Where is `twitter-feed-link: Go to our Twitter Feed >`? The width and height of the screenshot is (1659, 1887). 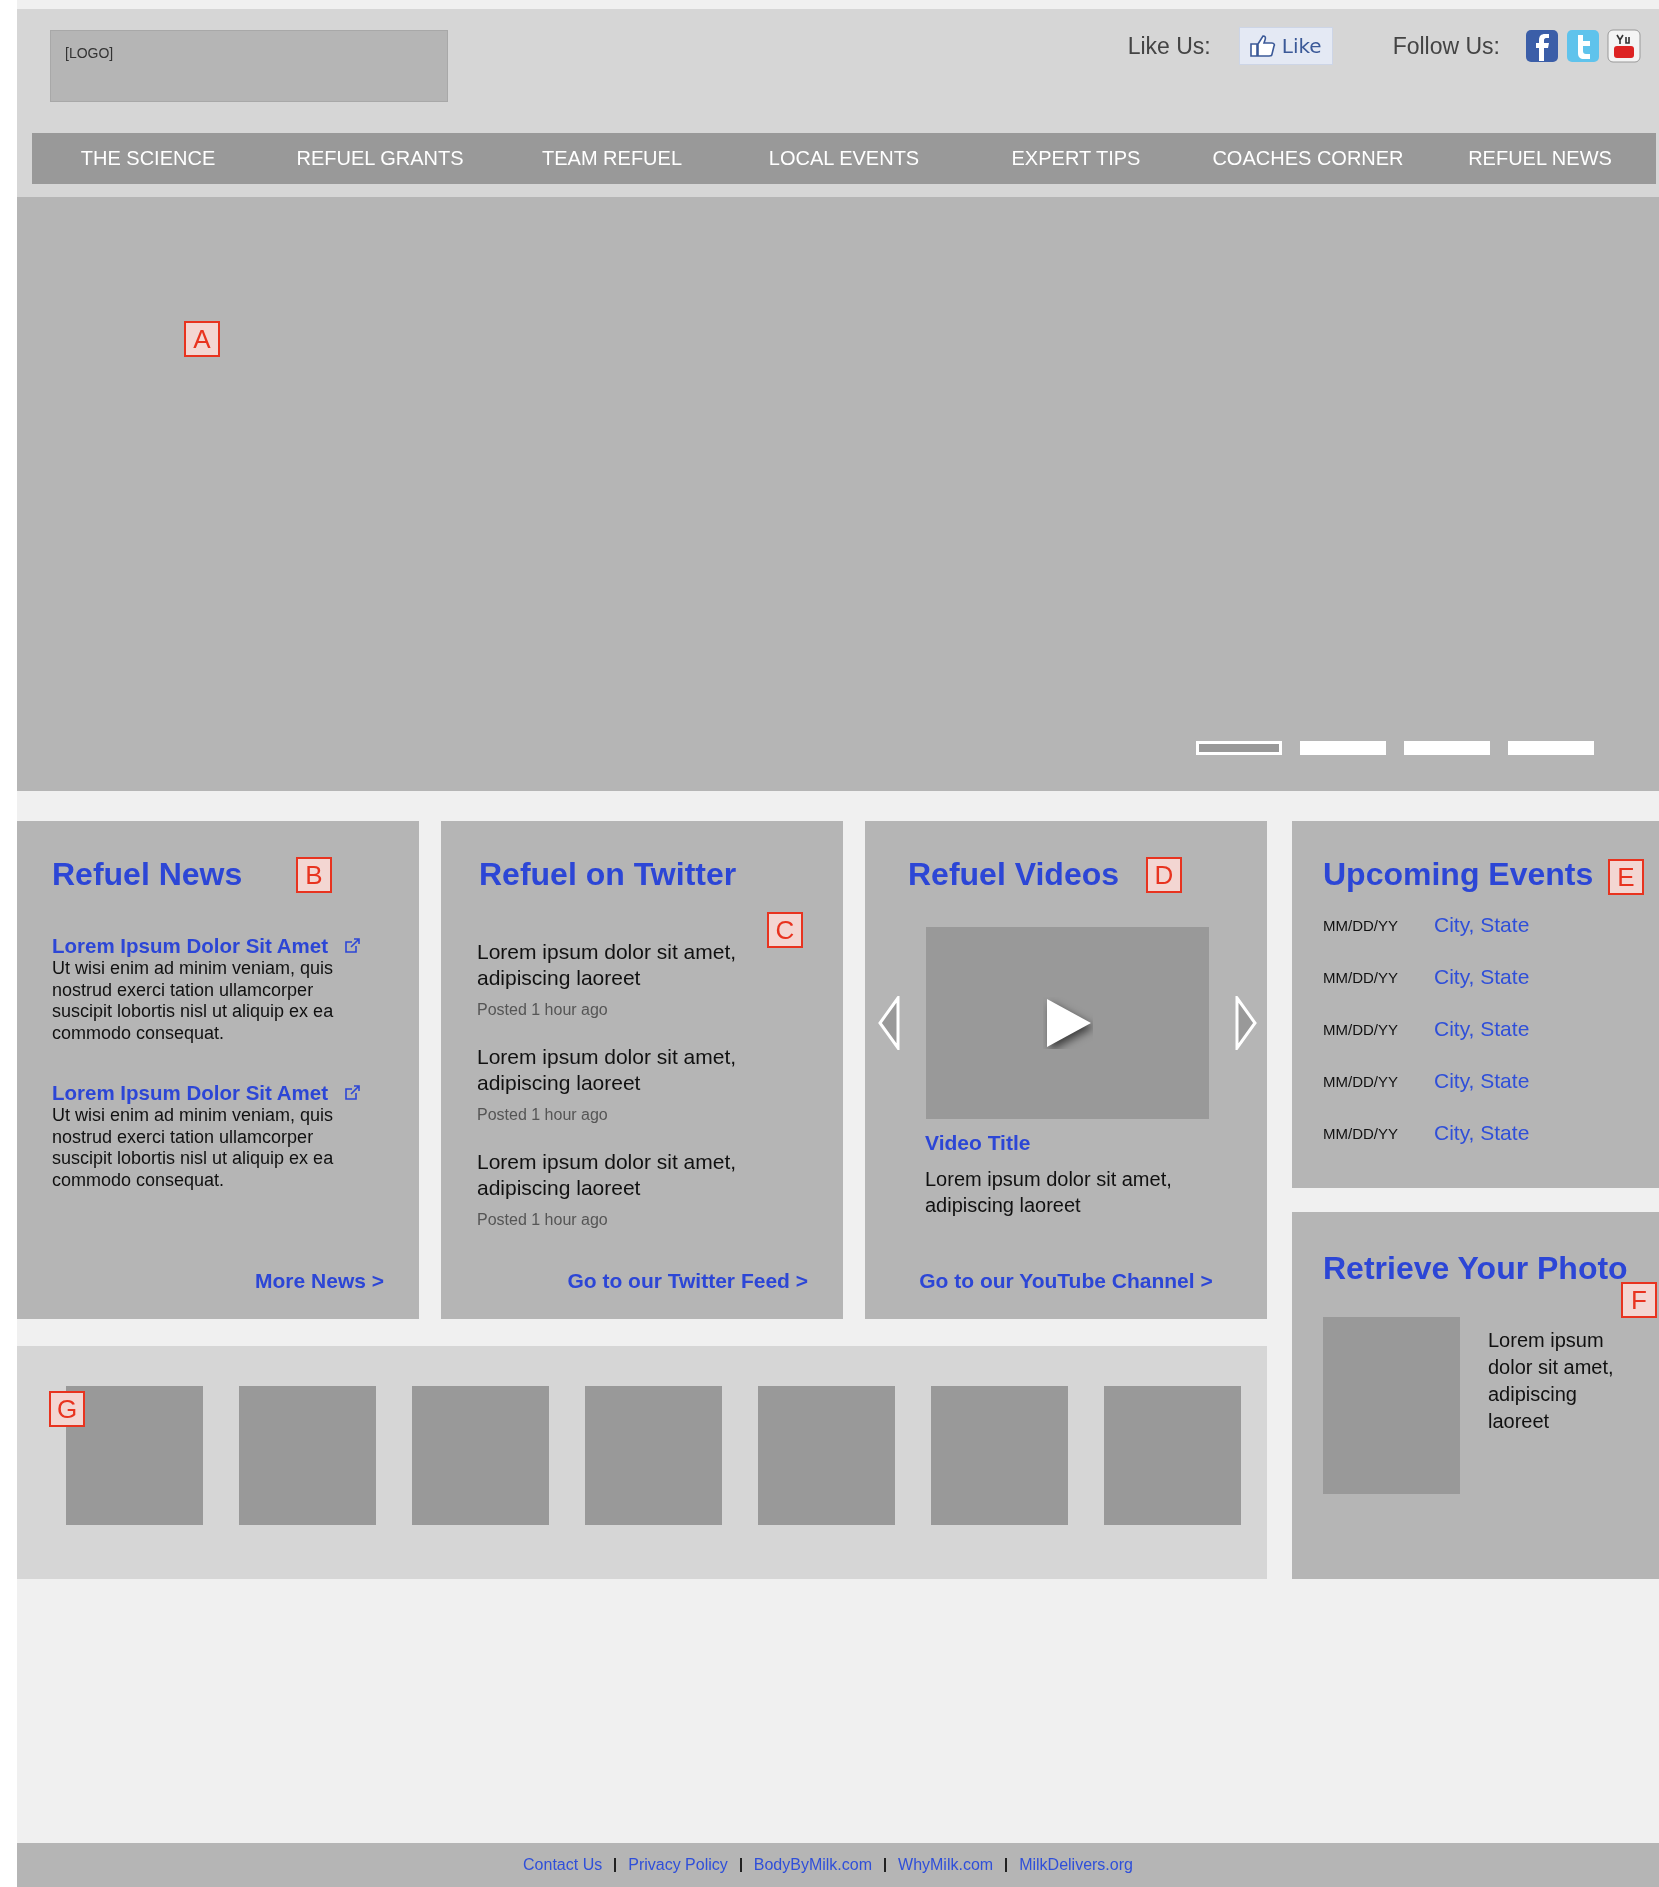 twitter-feed-link: Go to our Twitter Feed > is located at coordinates (687, 1281).